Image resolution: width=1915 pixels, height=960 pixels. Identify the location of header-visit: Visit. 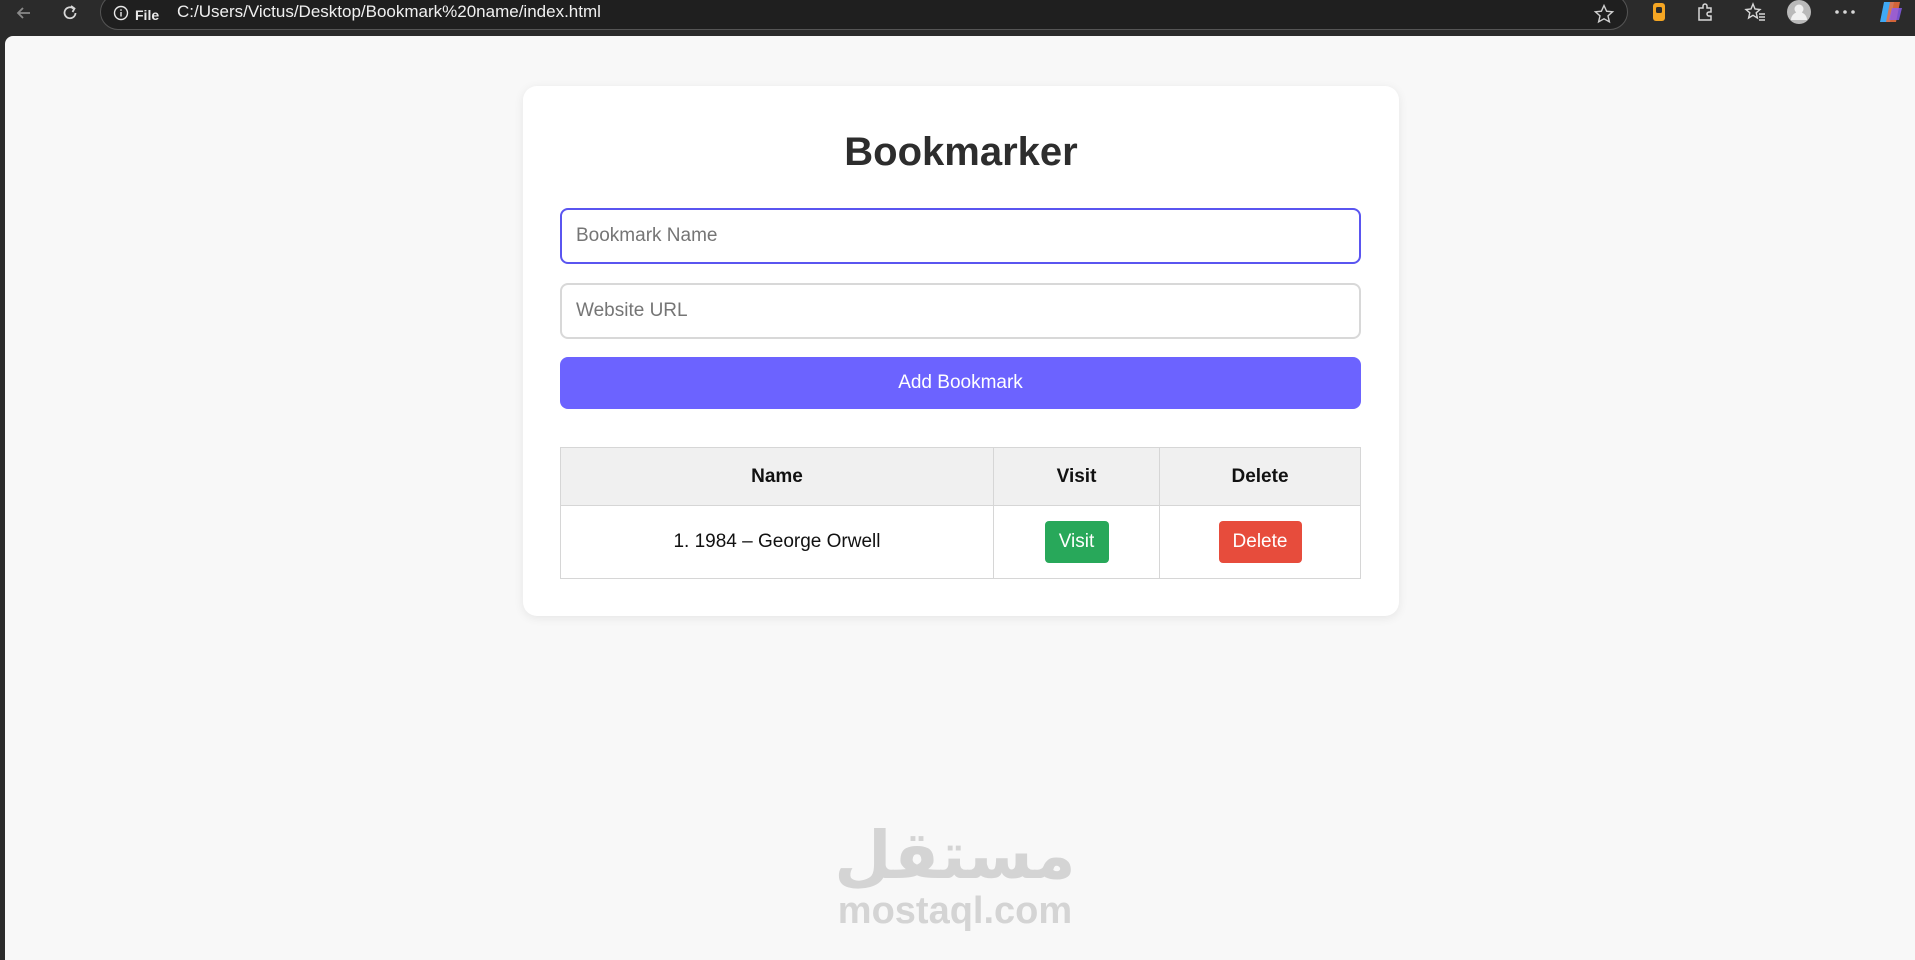
(1076, 476).